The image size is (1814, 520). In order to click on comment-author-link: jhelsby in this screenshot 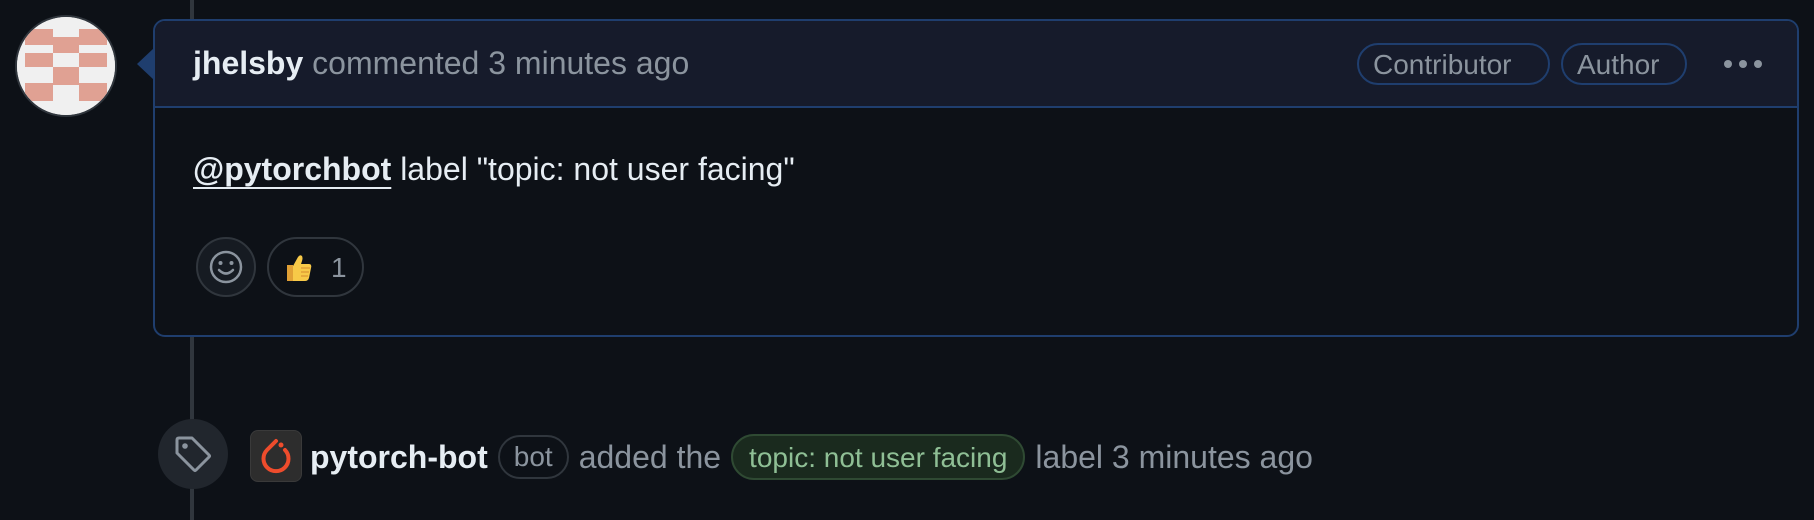, I will do `click(248, 63)`.